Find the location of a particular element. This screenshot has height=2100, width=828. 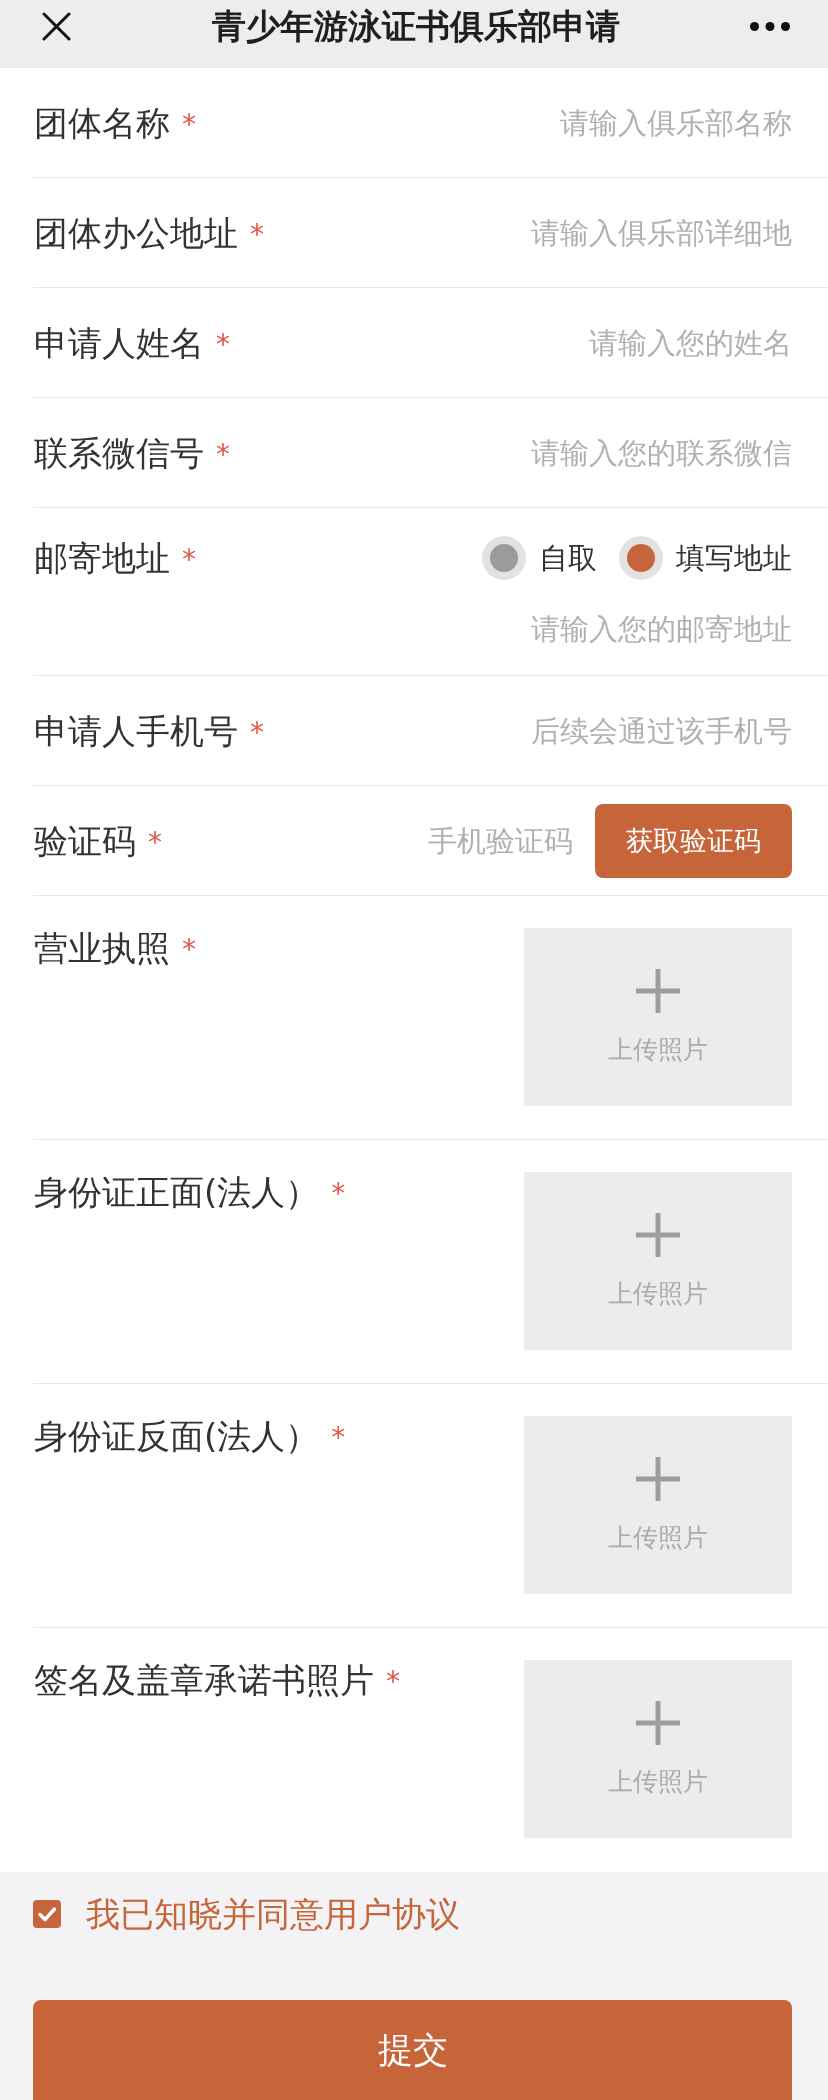

input-field: 请输入俱乐部名称 is located at coordinates (502, 122).